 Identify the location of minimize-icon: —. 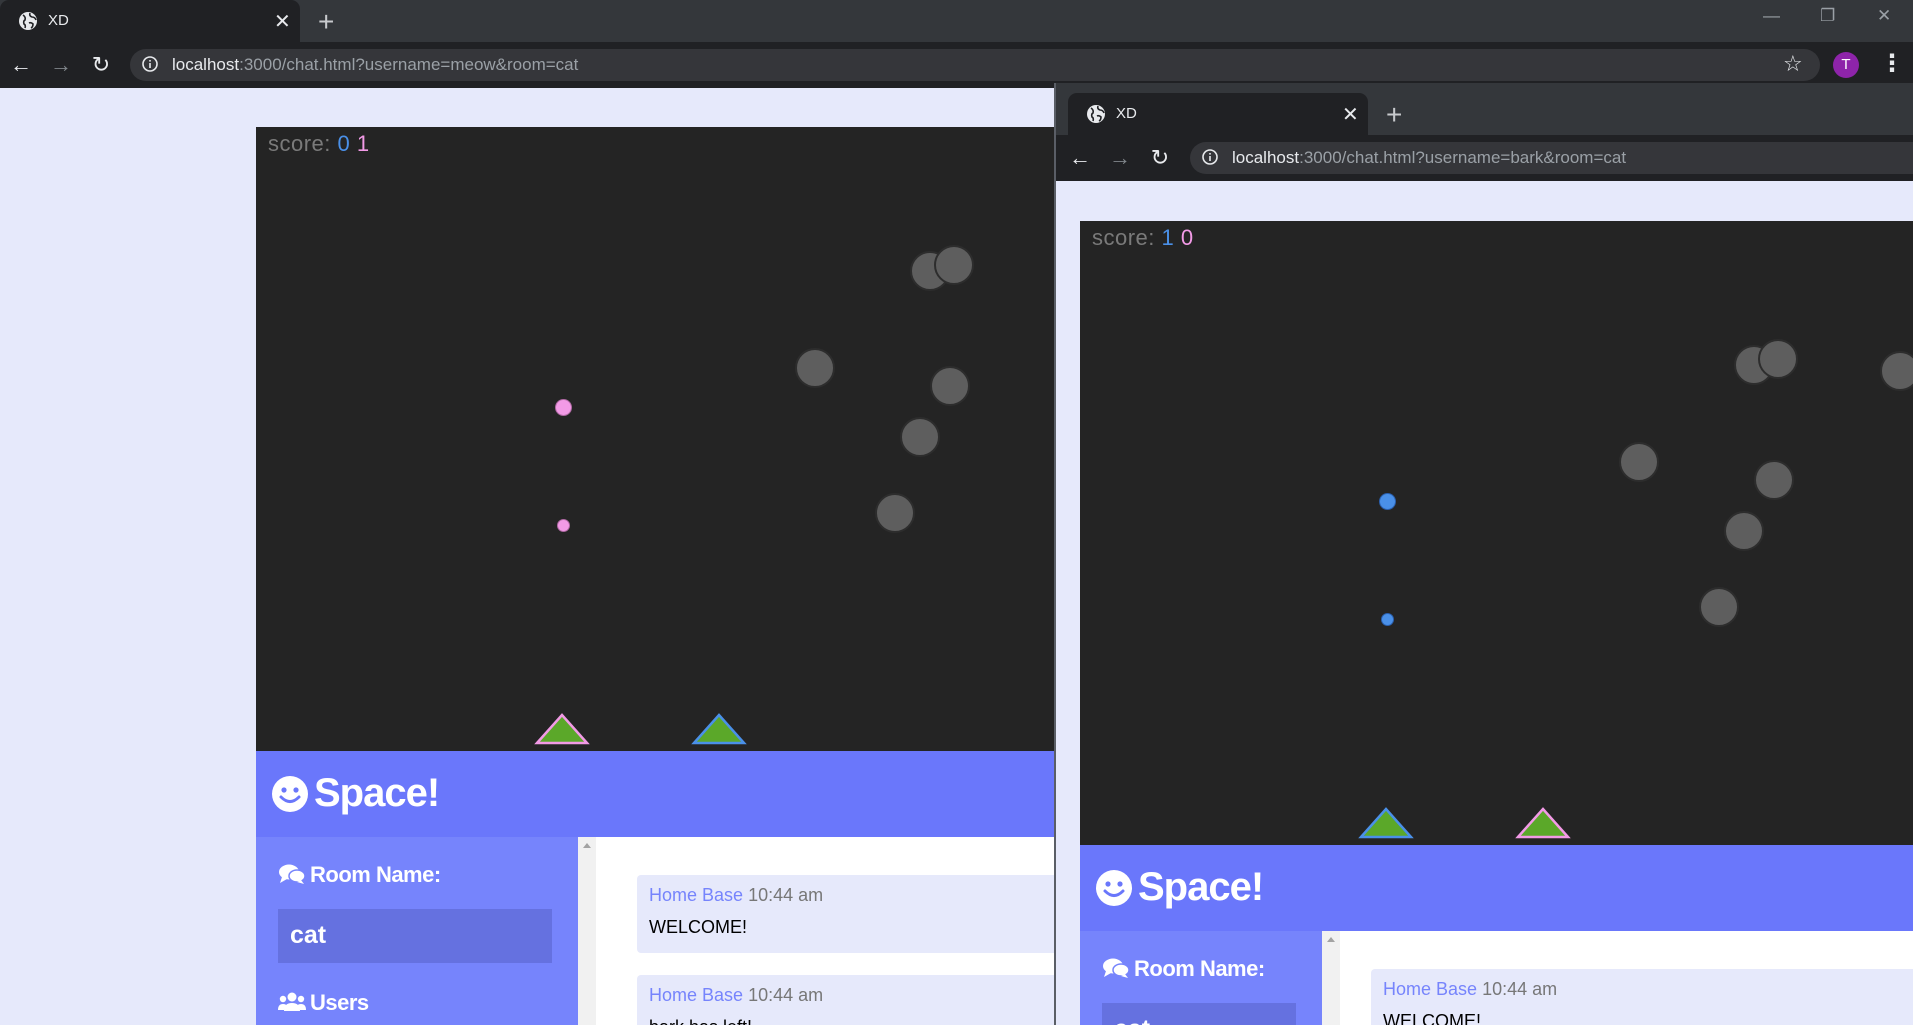
(1771, 16).